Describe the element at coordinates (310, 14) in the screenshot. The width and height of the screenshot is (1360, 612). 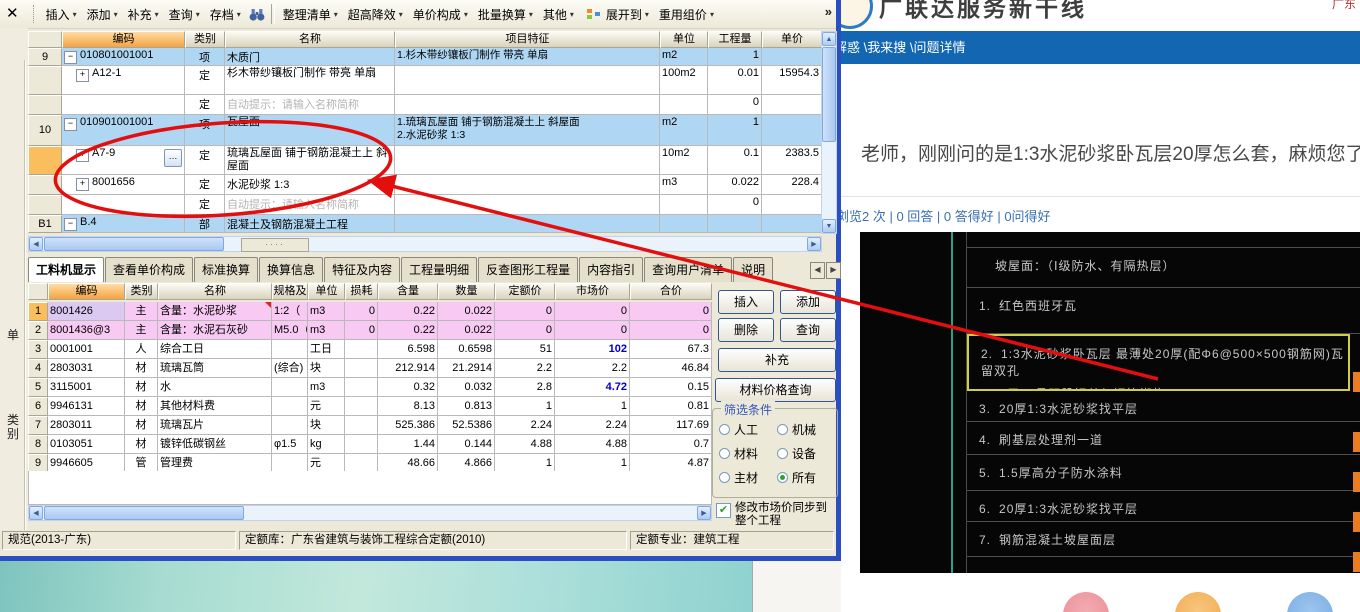
I see `menu-item-整理清单: 整理清单 ▾` at that location.